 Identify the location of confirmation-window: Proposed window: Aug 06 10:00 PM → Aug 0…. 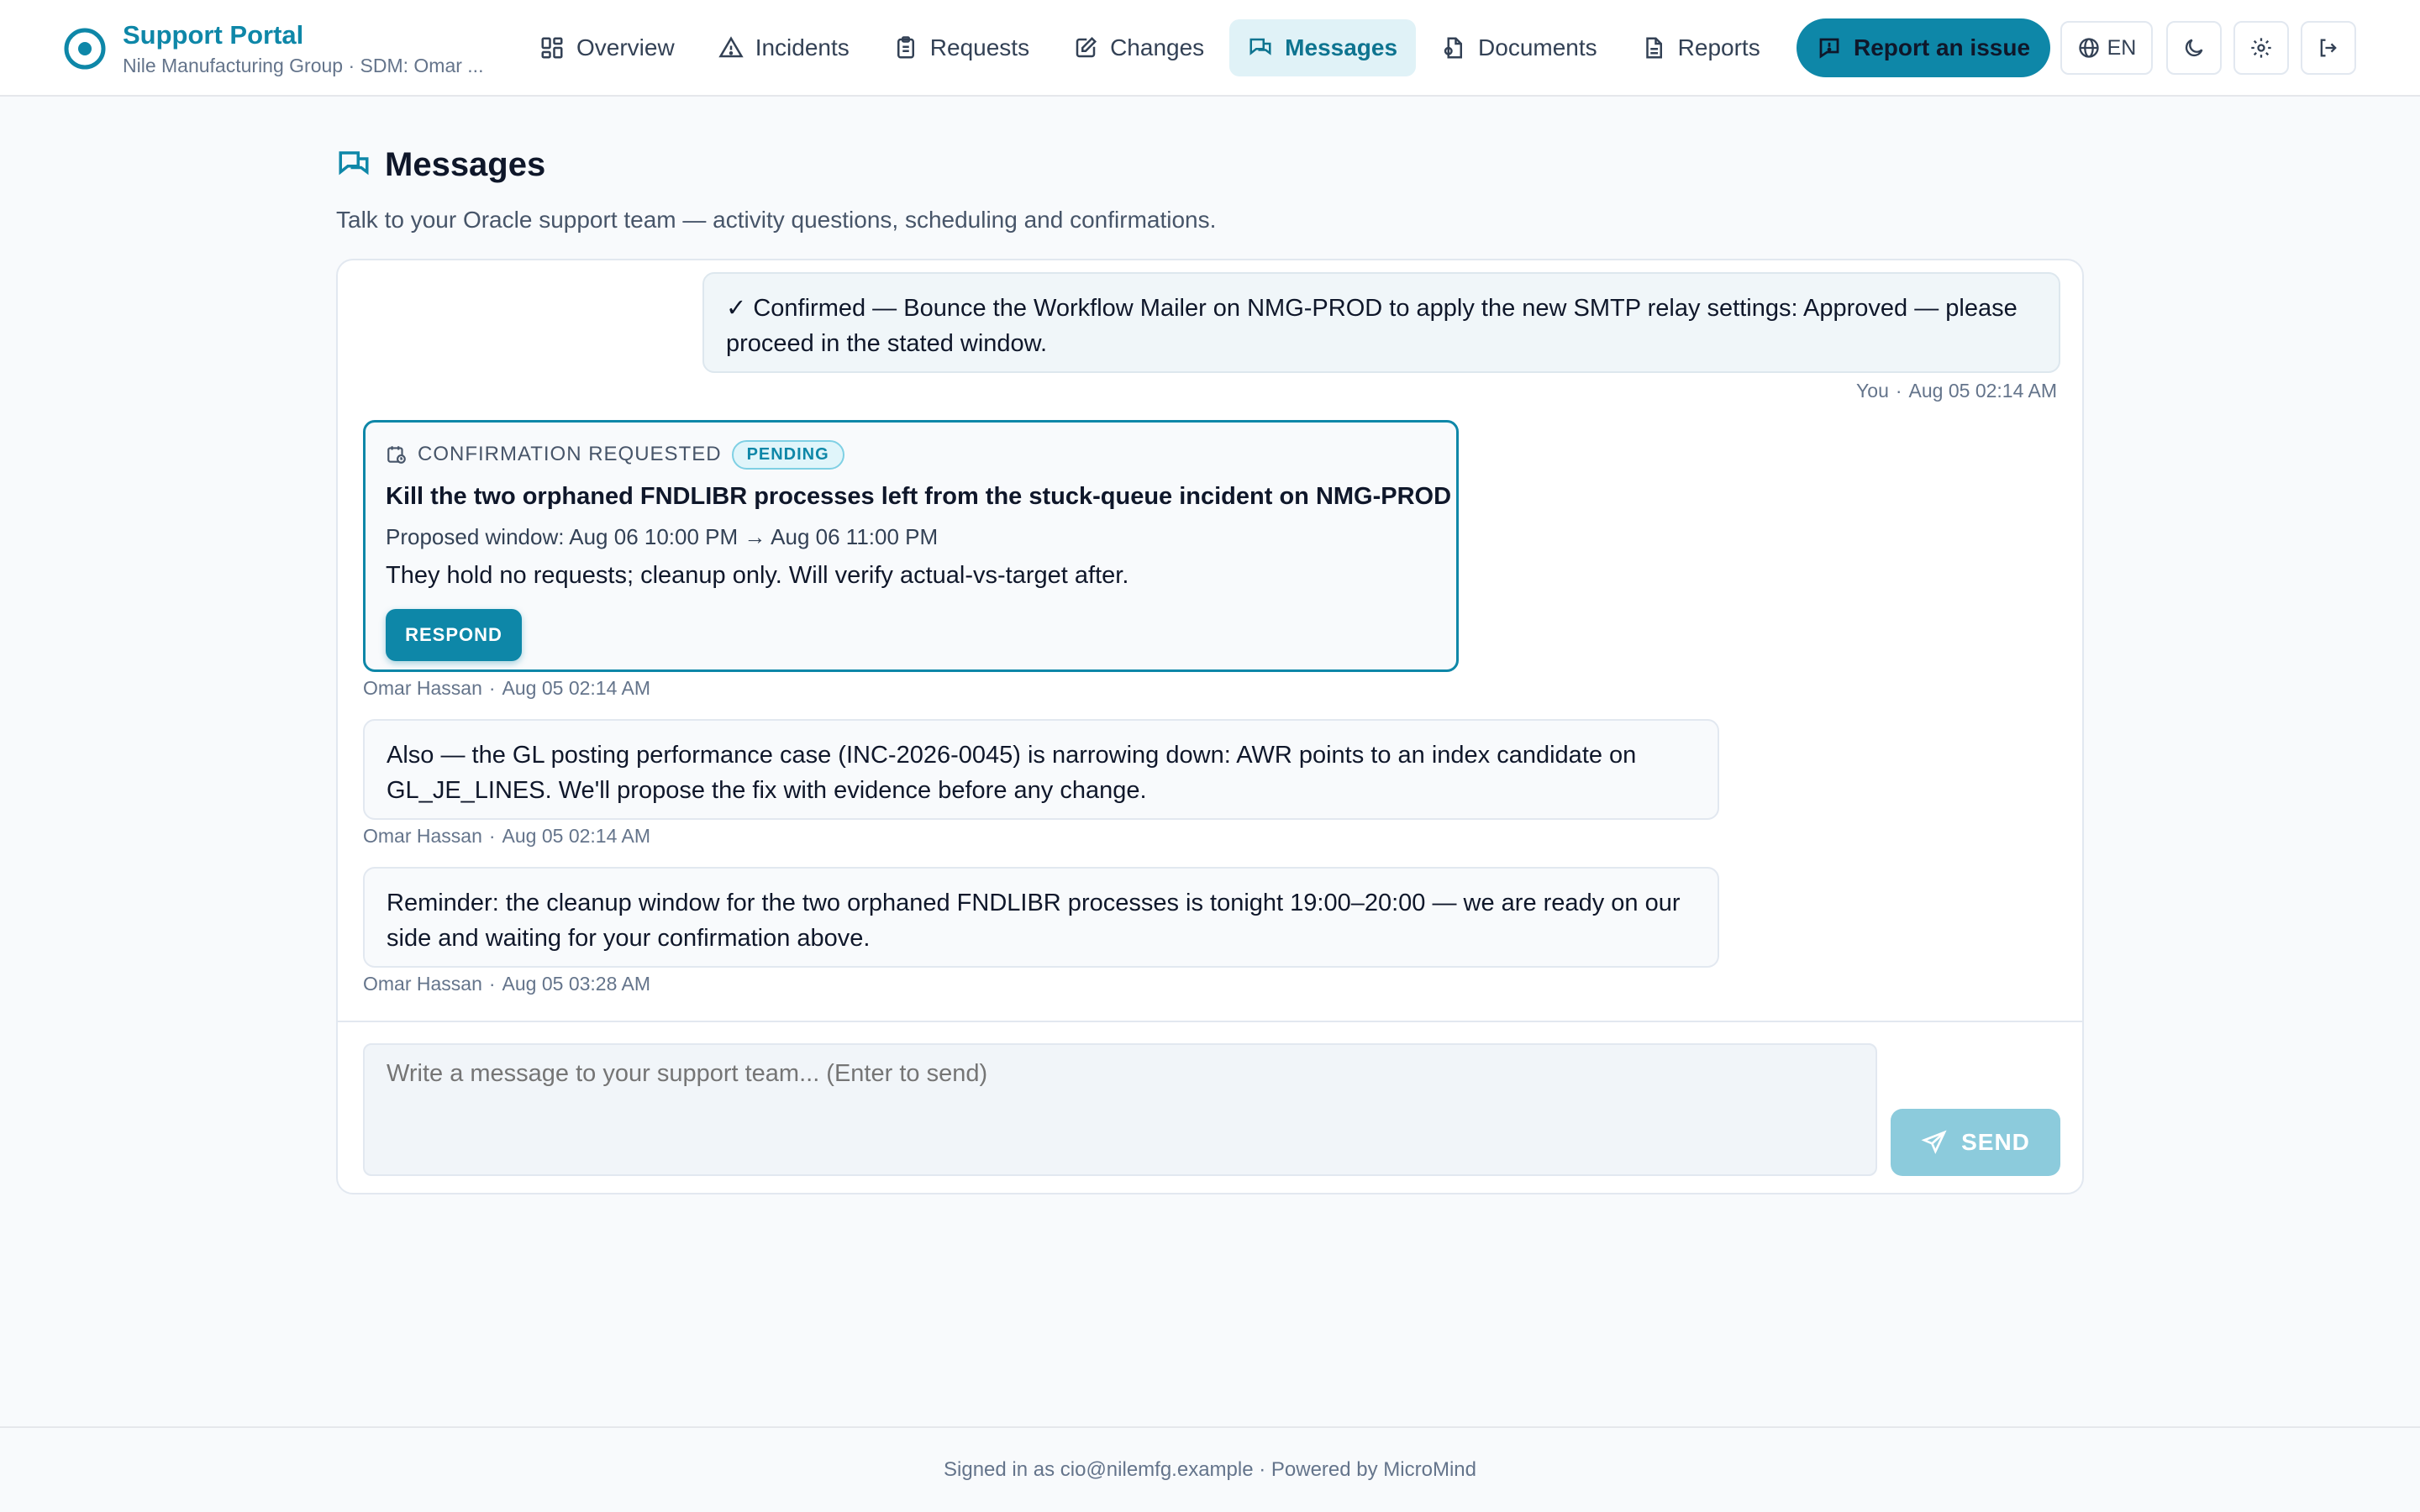
(662, 536).